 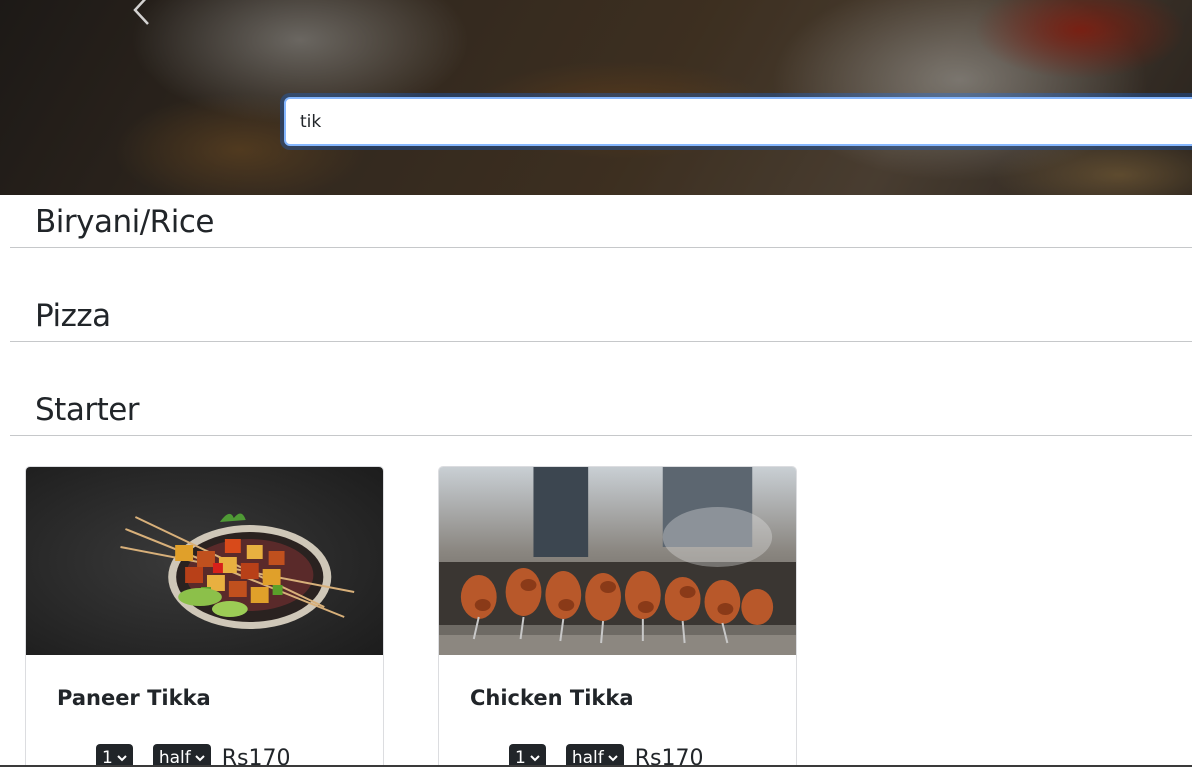 I want to click on menu-item-card: Chicken Tikka 1 half Rs170, so click(x=617, y=616).